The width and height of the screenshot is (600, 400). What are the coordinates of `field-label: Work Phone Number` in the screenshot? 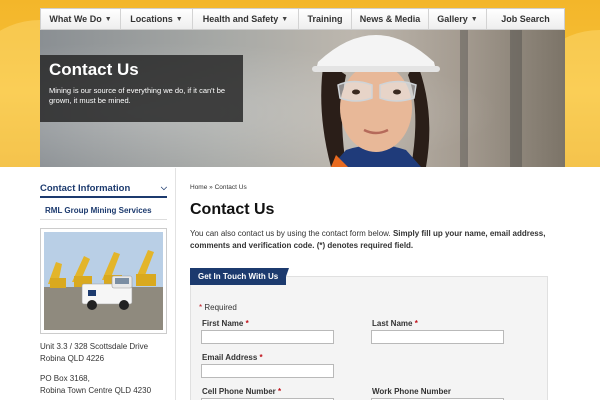 It's located at (411, 391).